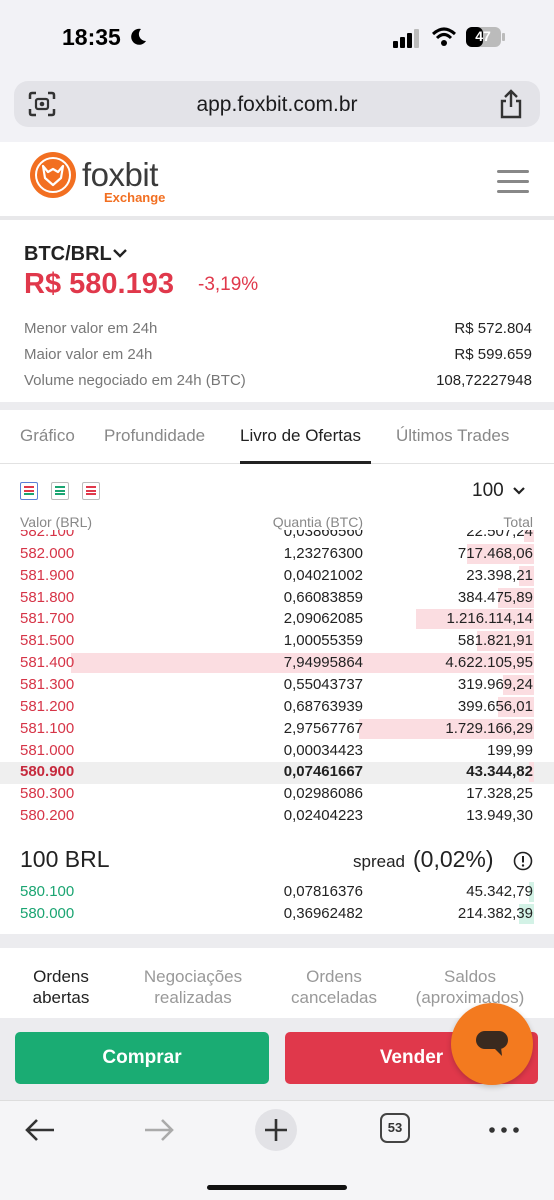  I want to click on more-options-icon, so click(504, 1130).